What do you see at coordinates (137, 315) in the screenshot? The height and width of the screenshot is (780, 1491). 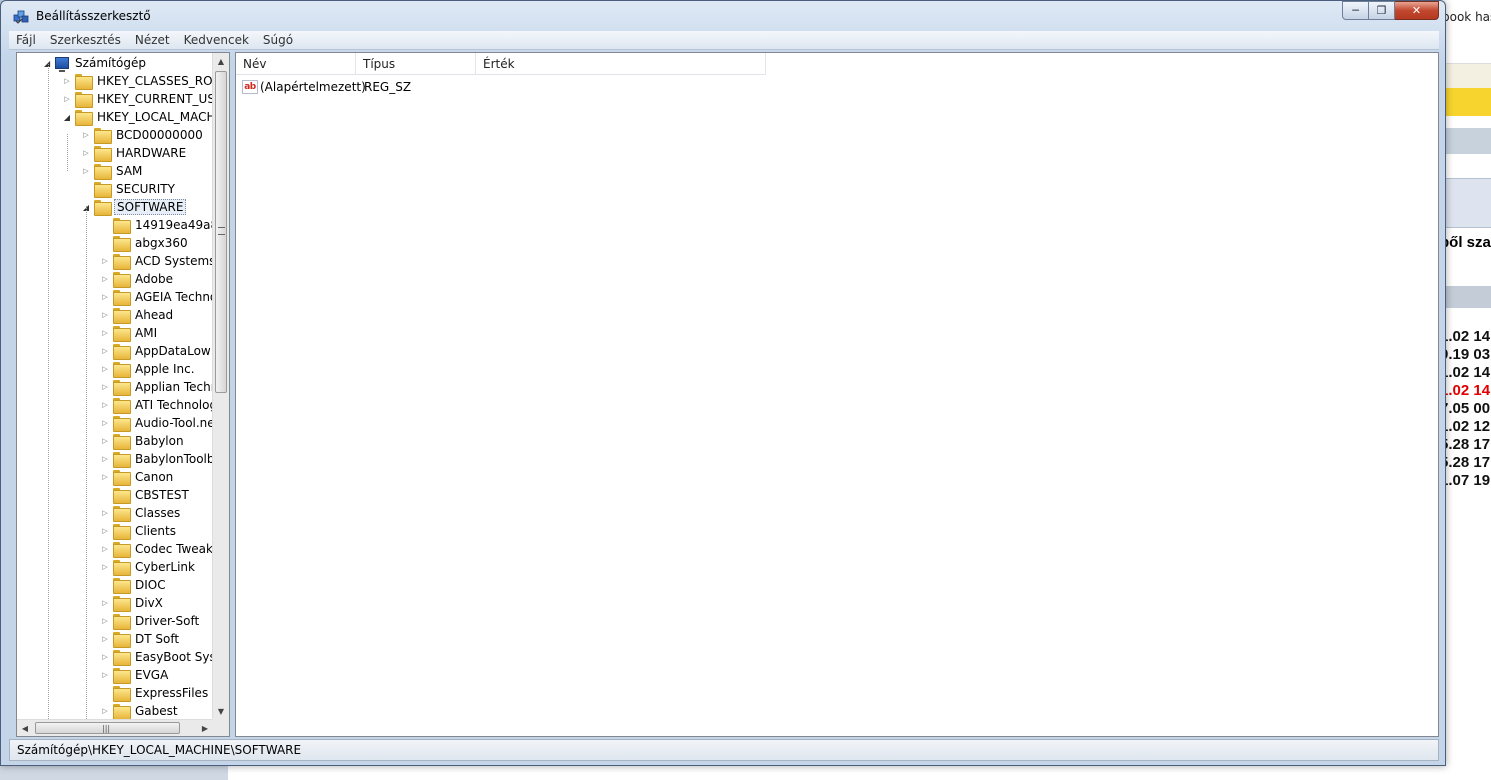 I see `tree-node-subkey: ▷ Ahead` at bounding box center [137, 315].